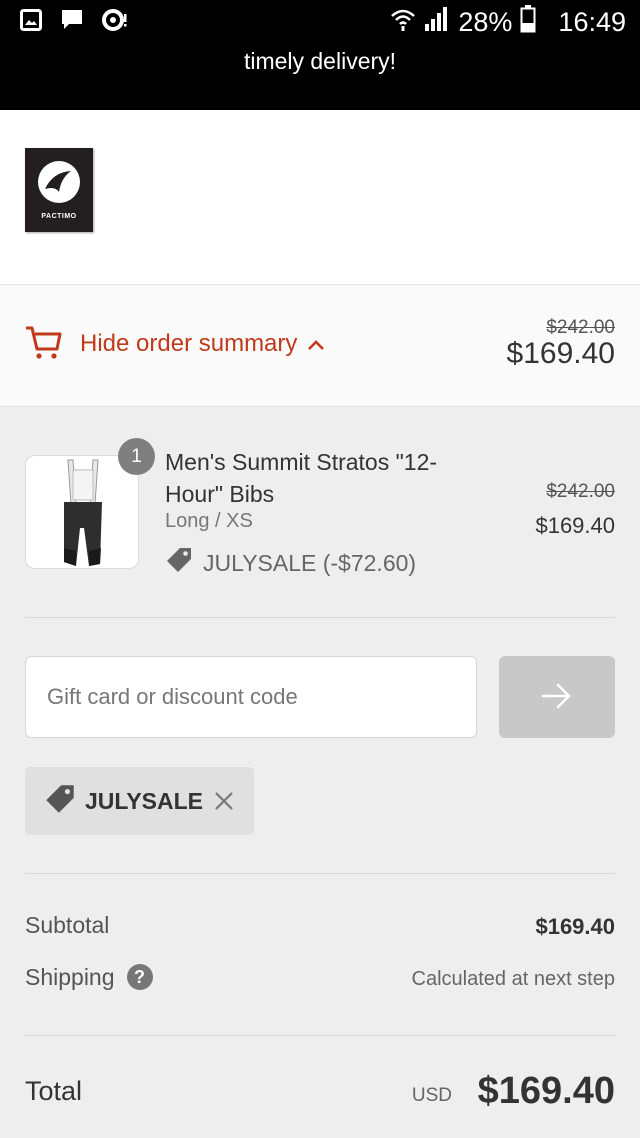 Image resolution: width=640 pixels, height=1138 pixels. What do you see at coordinates (251, 697) in the screenshot?
I see `discount-code-input` at bounding box center [251, 697].